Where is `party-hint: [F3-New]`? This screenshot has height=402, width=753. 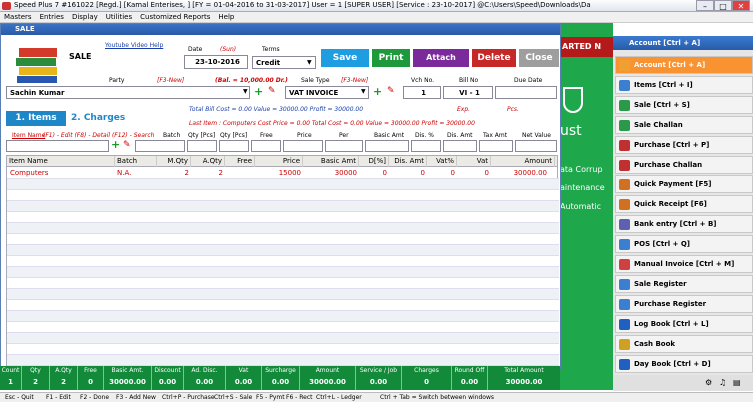 party-hint: [F3-New] is located at coordinates (171, 80).